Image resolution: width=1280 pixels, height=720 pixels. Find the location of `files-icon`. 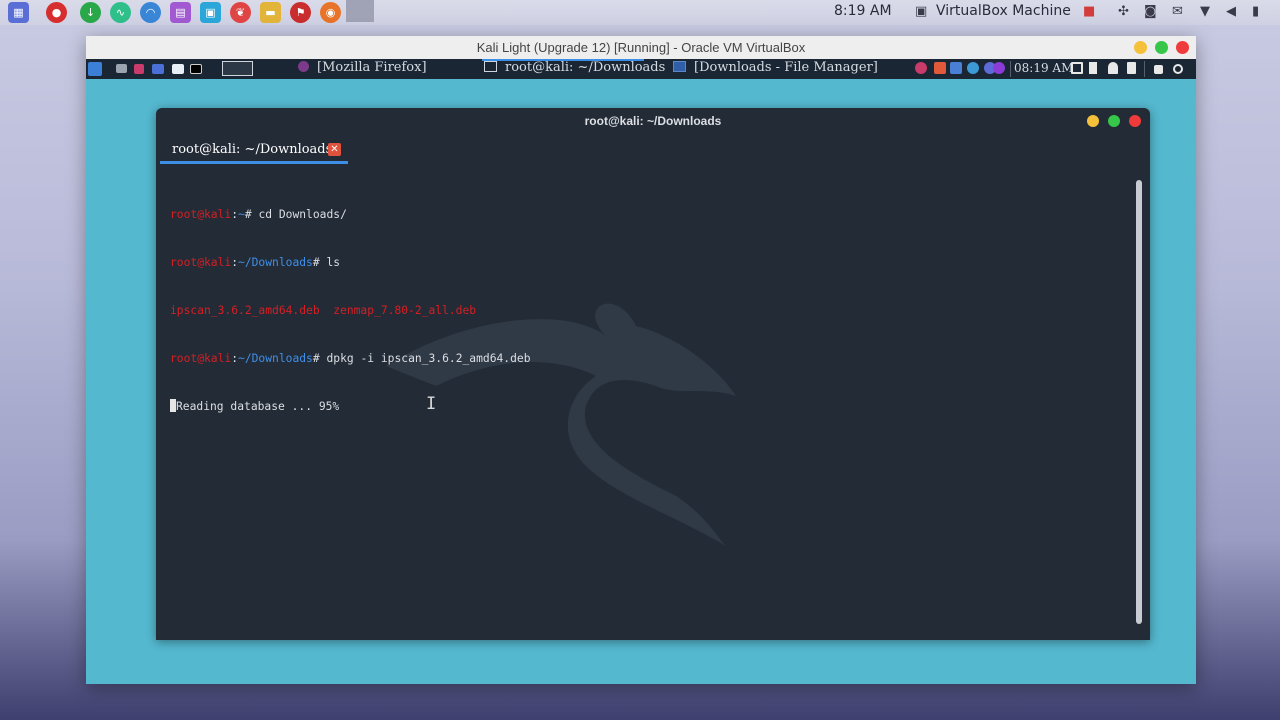

files-icon is located at coordinates (178, 69).